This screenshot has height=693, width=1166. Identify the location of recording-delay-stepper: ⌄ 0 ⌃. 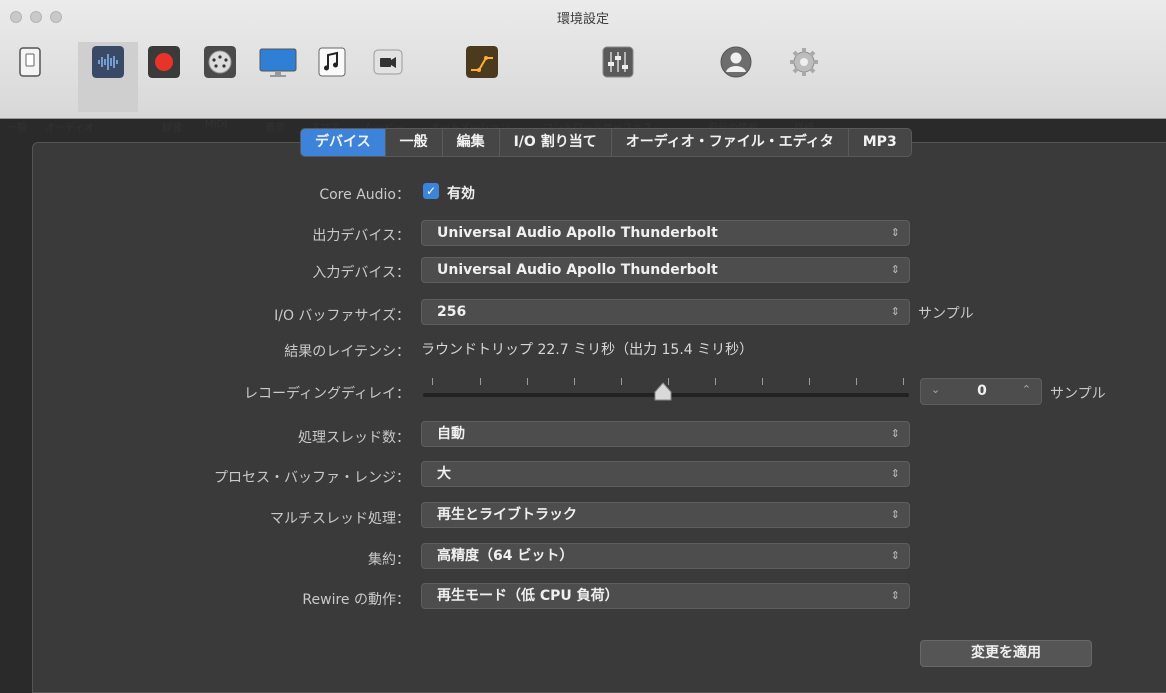
(981, 391).